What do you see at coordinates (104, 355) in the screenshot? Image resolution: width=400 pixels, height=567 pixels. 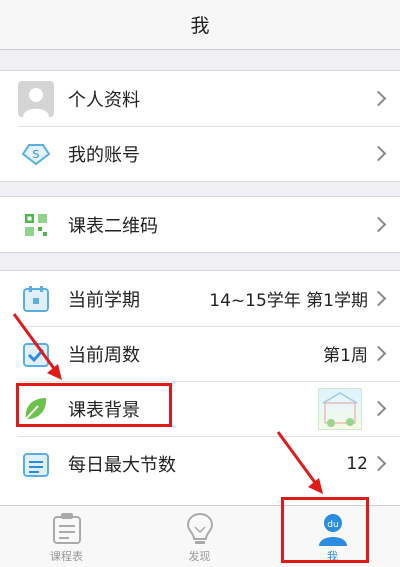 I see `menu-item-label: 当前周数` at bounding box center [104, 355].